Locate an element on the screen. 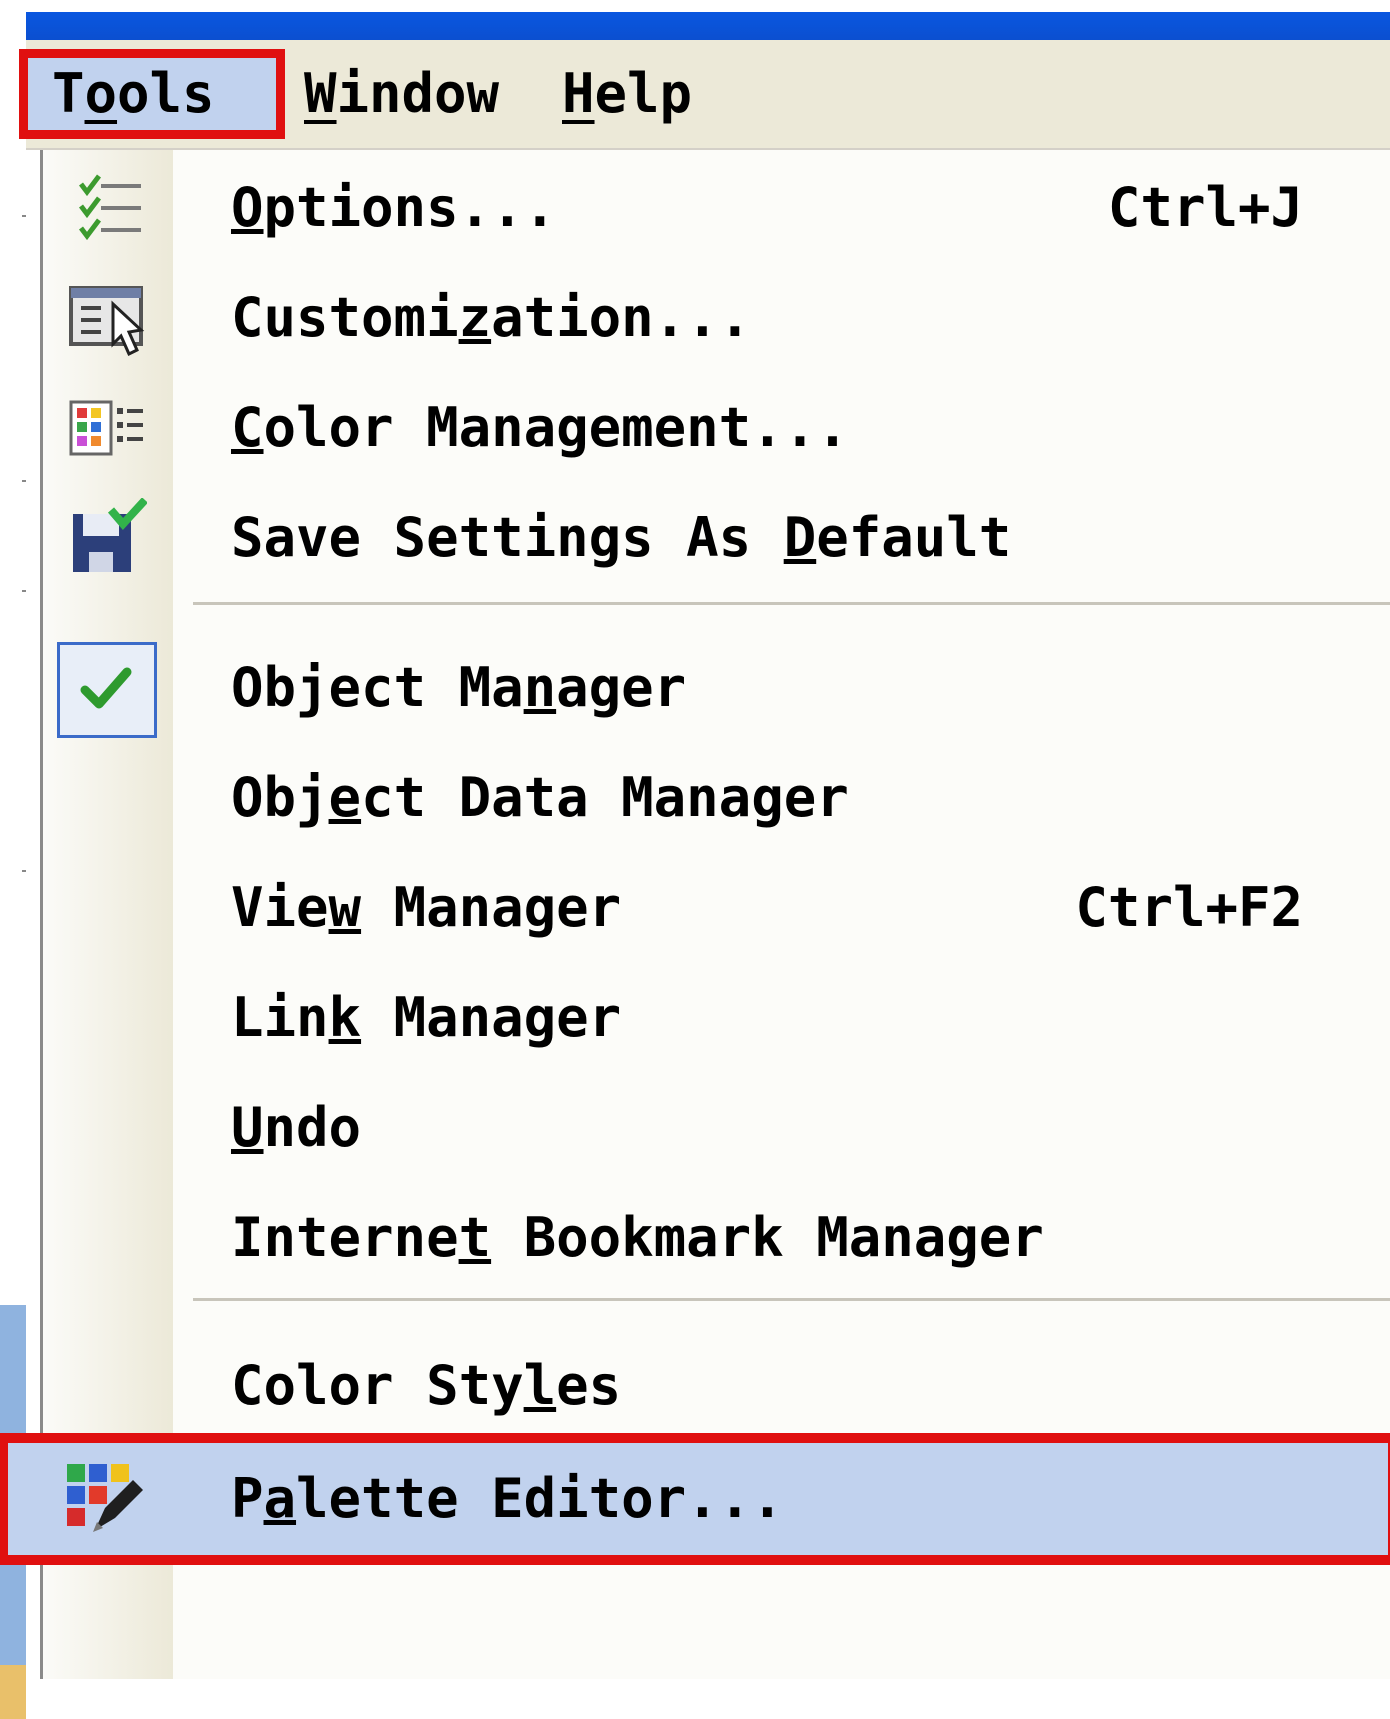 This screenshot has height=1719, width=1390. menu-item-object-data-manager-label: Object Data Manager is located at coordinates (540, 797).